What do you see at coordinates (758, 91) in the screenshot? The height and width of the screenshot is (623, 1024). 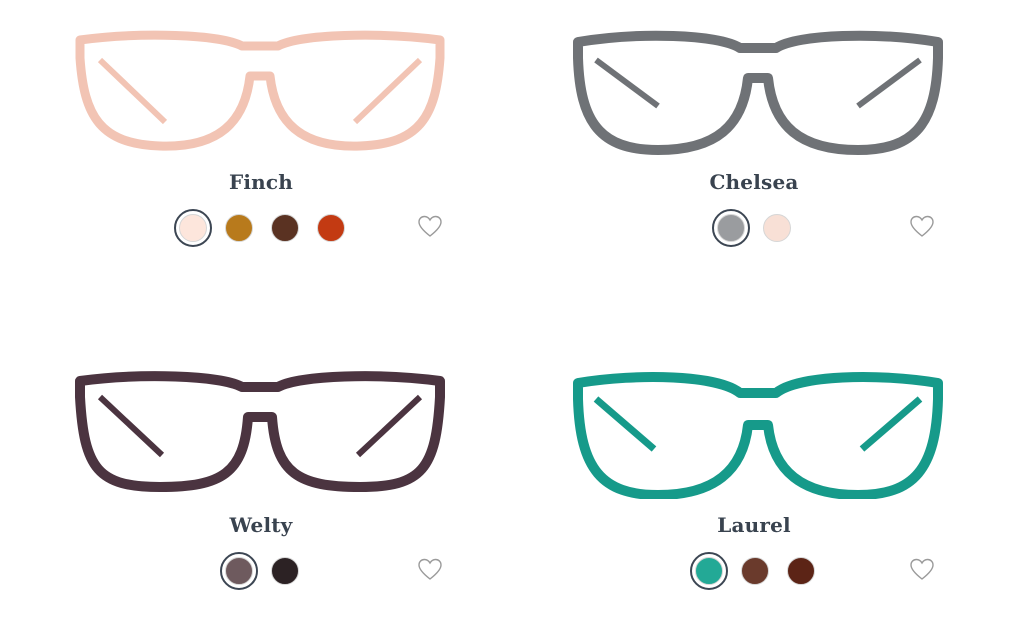 I see `product-image-chelsea` at bounding box center [758, 91].